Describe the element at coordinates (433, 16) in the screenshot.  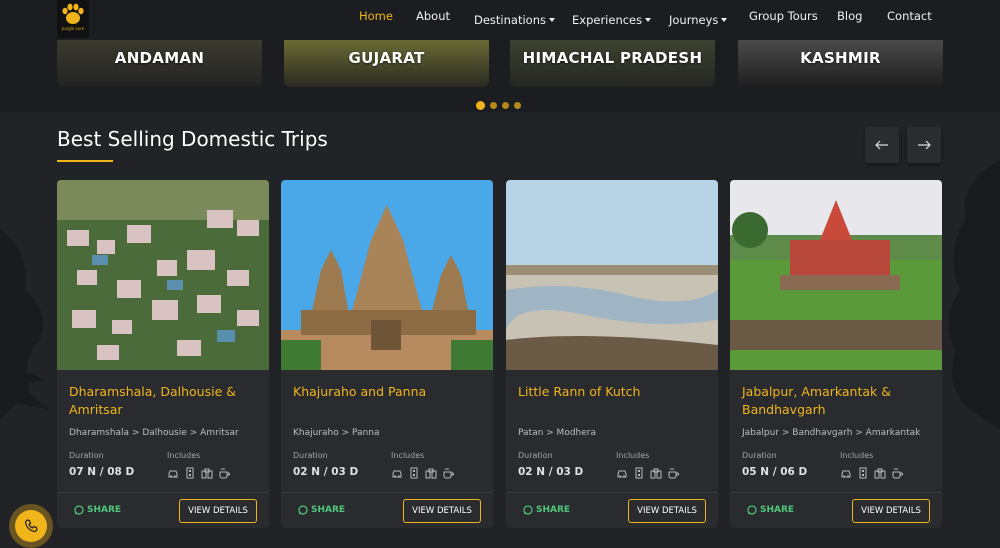
I see `nav-about: About` at that location.